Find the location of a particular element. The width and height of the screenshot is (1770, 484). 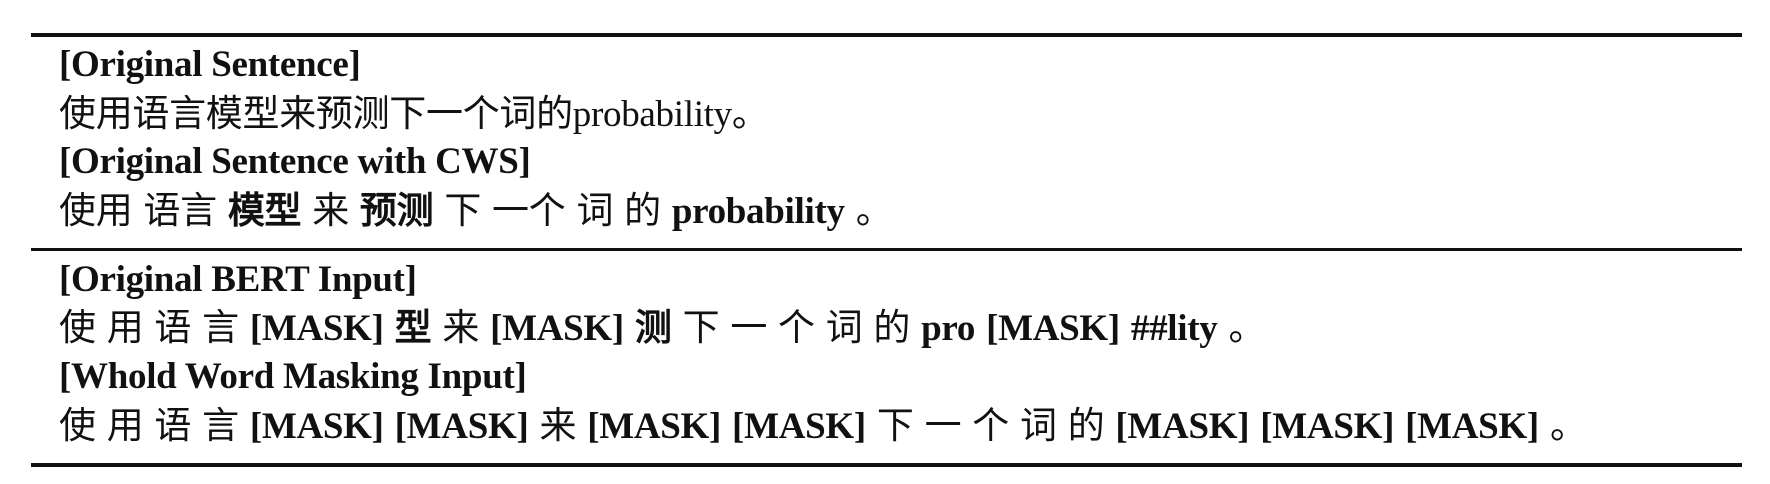

label-whole-word-masking-input: [Whold Word Masking Input] is located at coordinates (293, 376).